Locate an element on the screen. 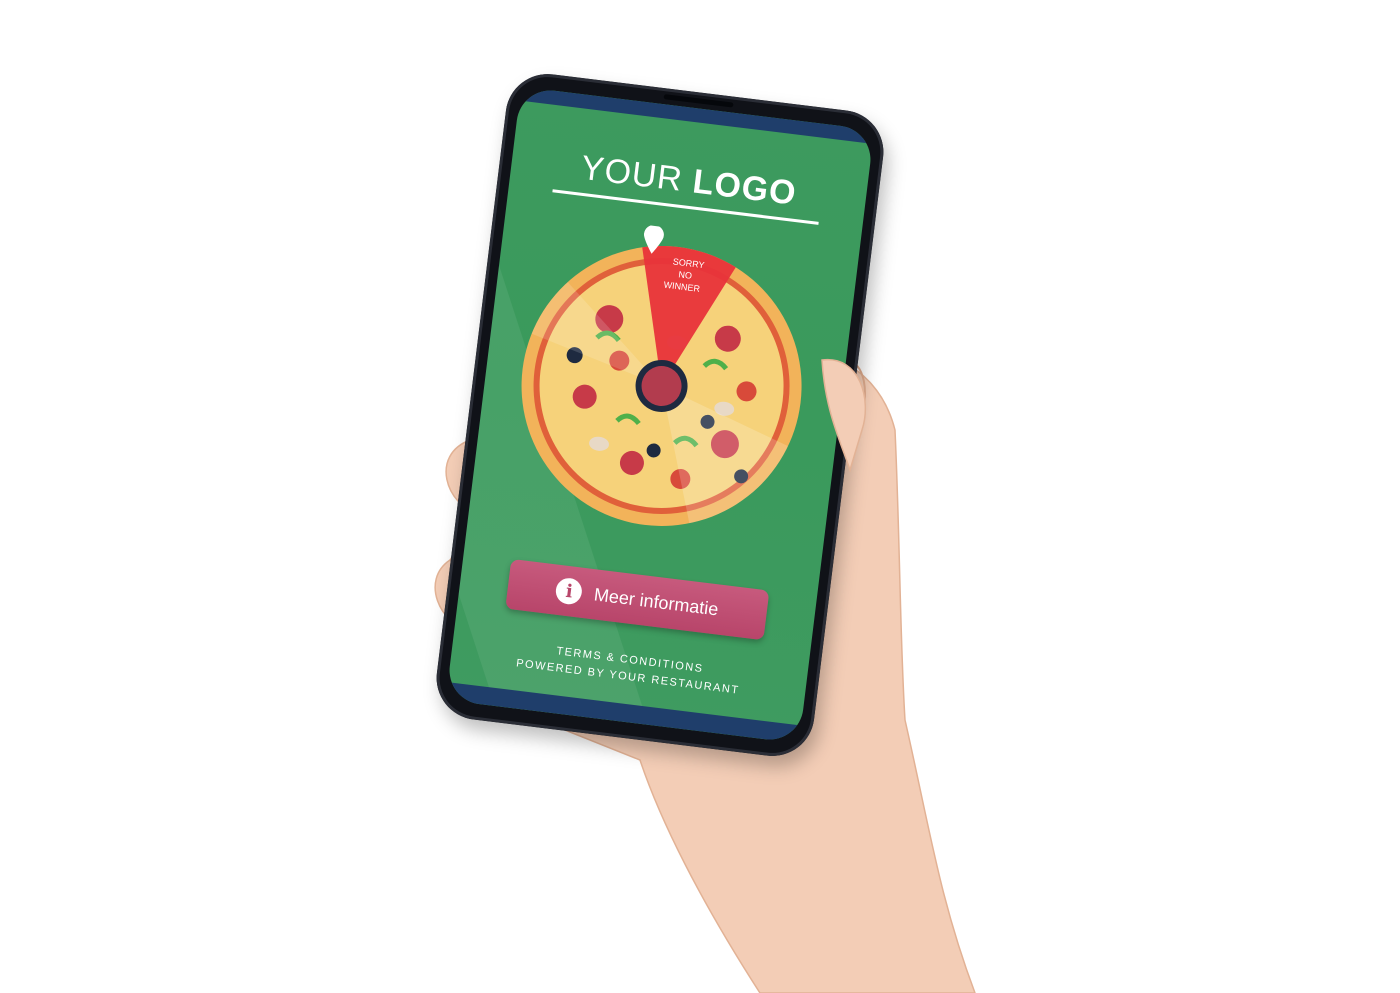 This screenshot has height=993, width=1400. logo-text-your: YOUR is located at coordinates (637, 174).